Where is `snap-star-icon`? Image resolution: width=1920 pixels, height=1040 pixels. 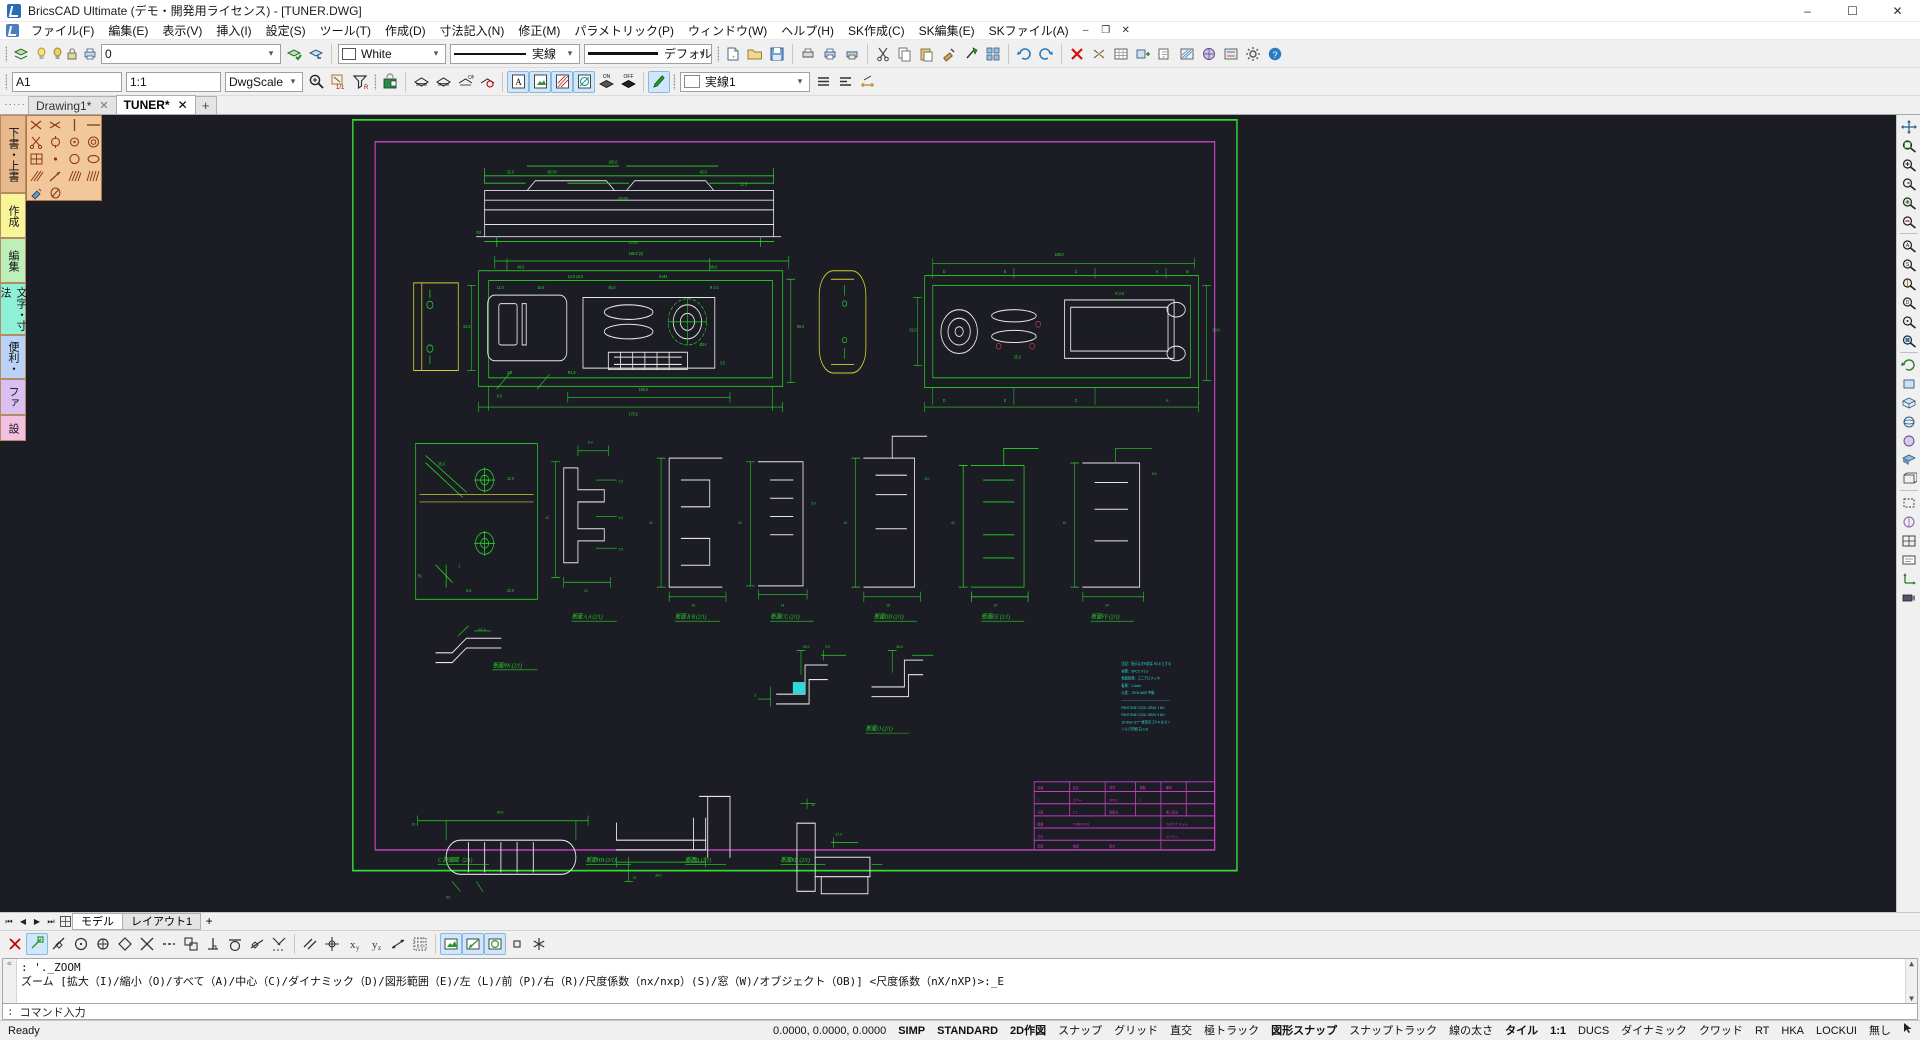 snap-star-icon is located at coordinates (539, 944).